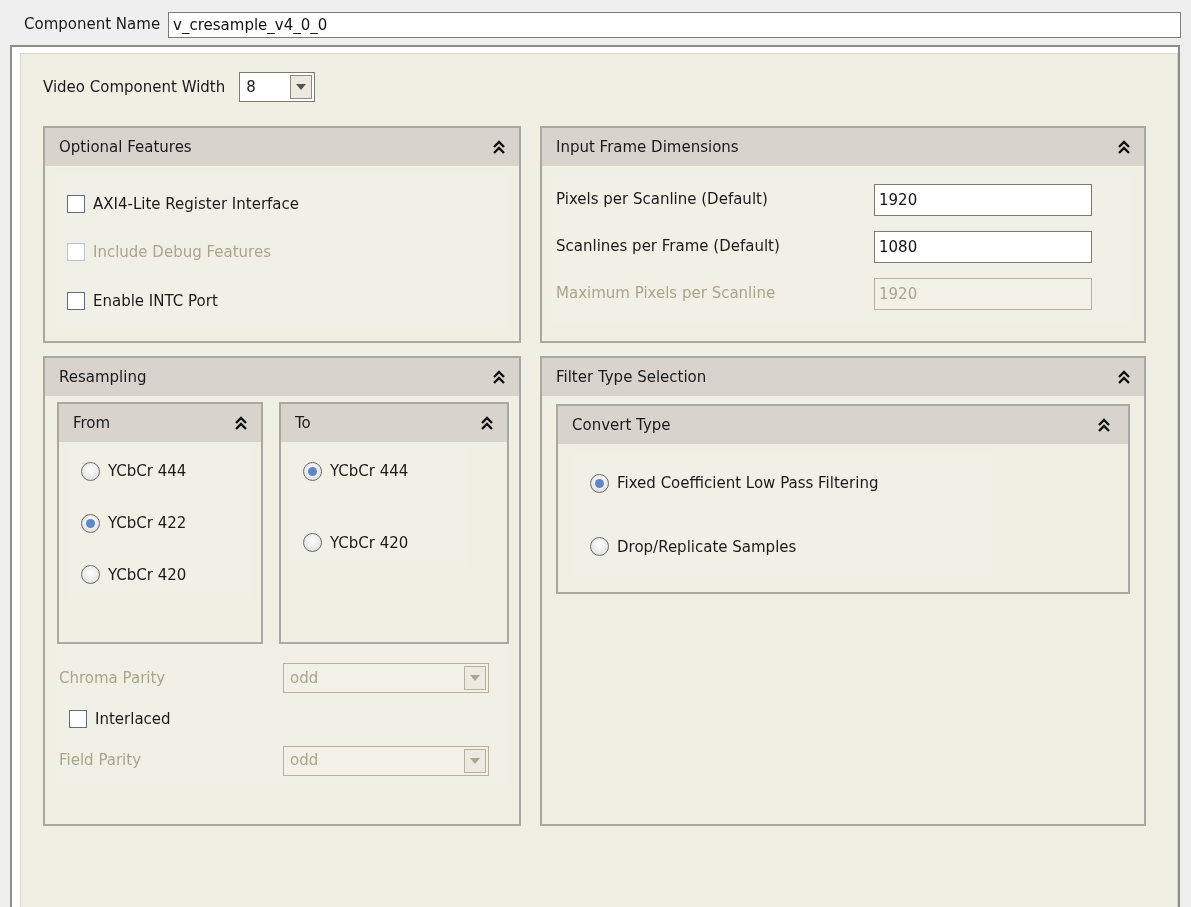 The height and width of the screenshot is (907, 1191). What do you see at coordinates (92, 25) in the screenshot?
I see `field-label: Component Name` at bounding box center [92, 25].